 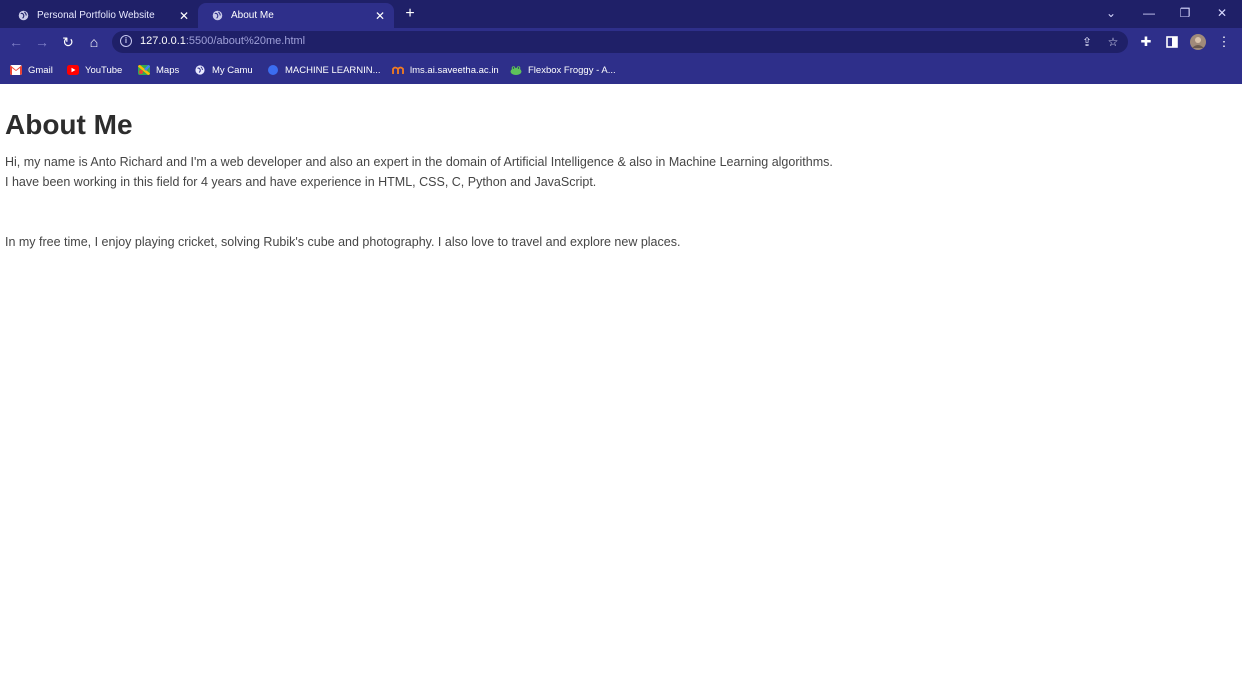 What do you see at coordinates (69, 124) in the screenshot?
I see `page-title: About Me` at bounding box center [69, 124].